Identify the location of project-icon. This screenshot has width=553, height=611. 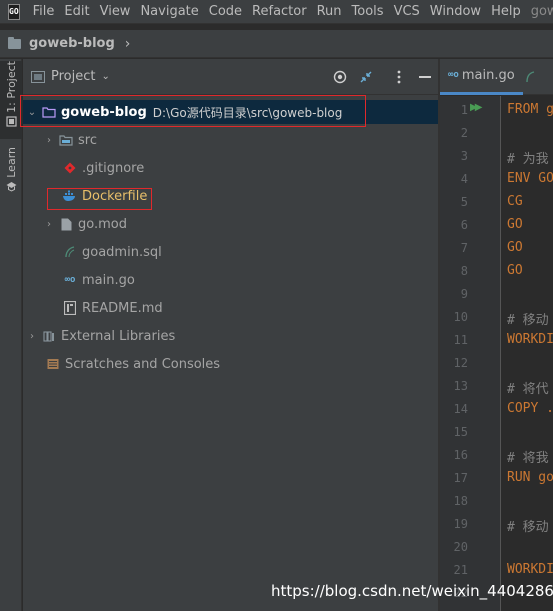
(38, 76).